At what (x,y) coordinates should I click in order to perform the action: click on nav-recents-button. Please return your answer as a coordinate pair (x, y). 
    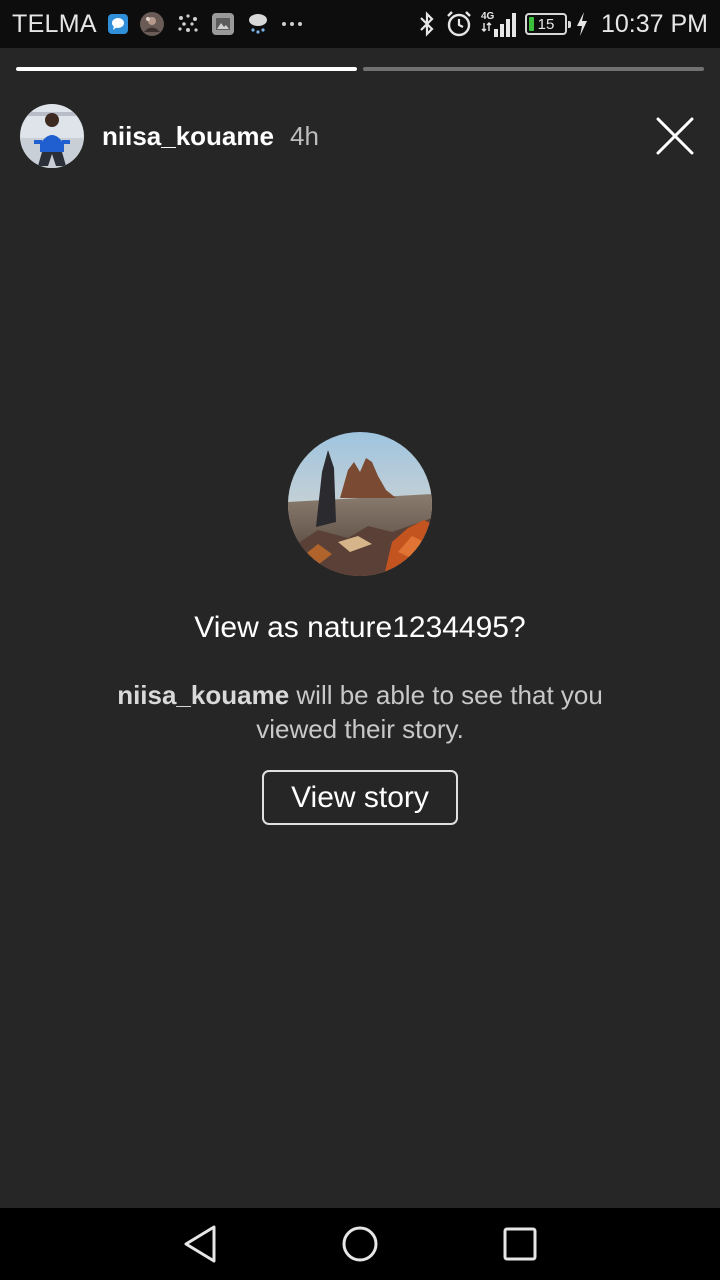
    Looking at the image, I should click on (520, 1244).